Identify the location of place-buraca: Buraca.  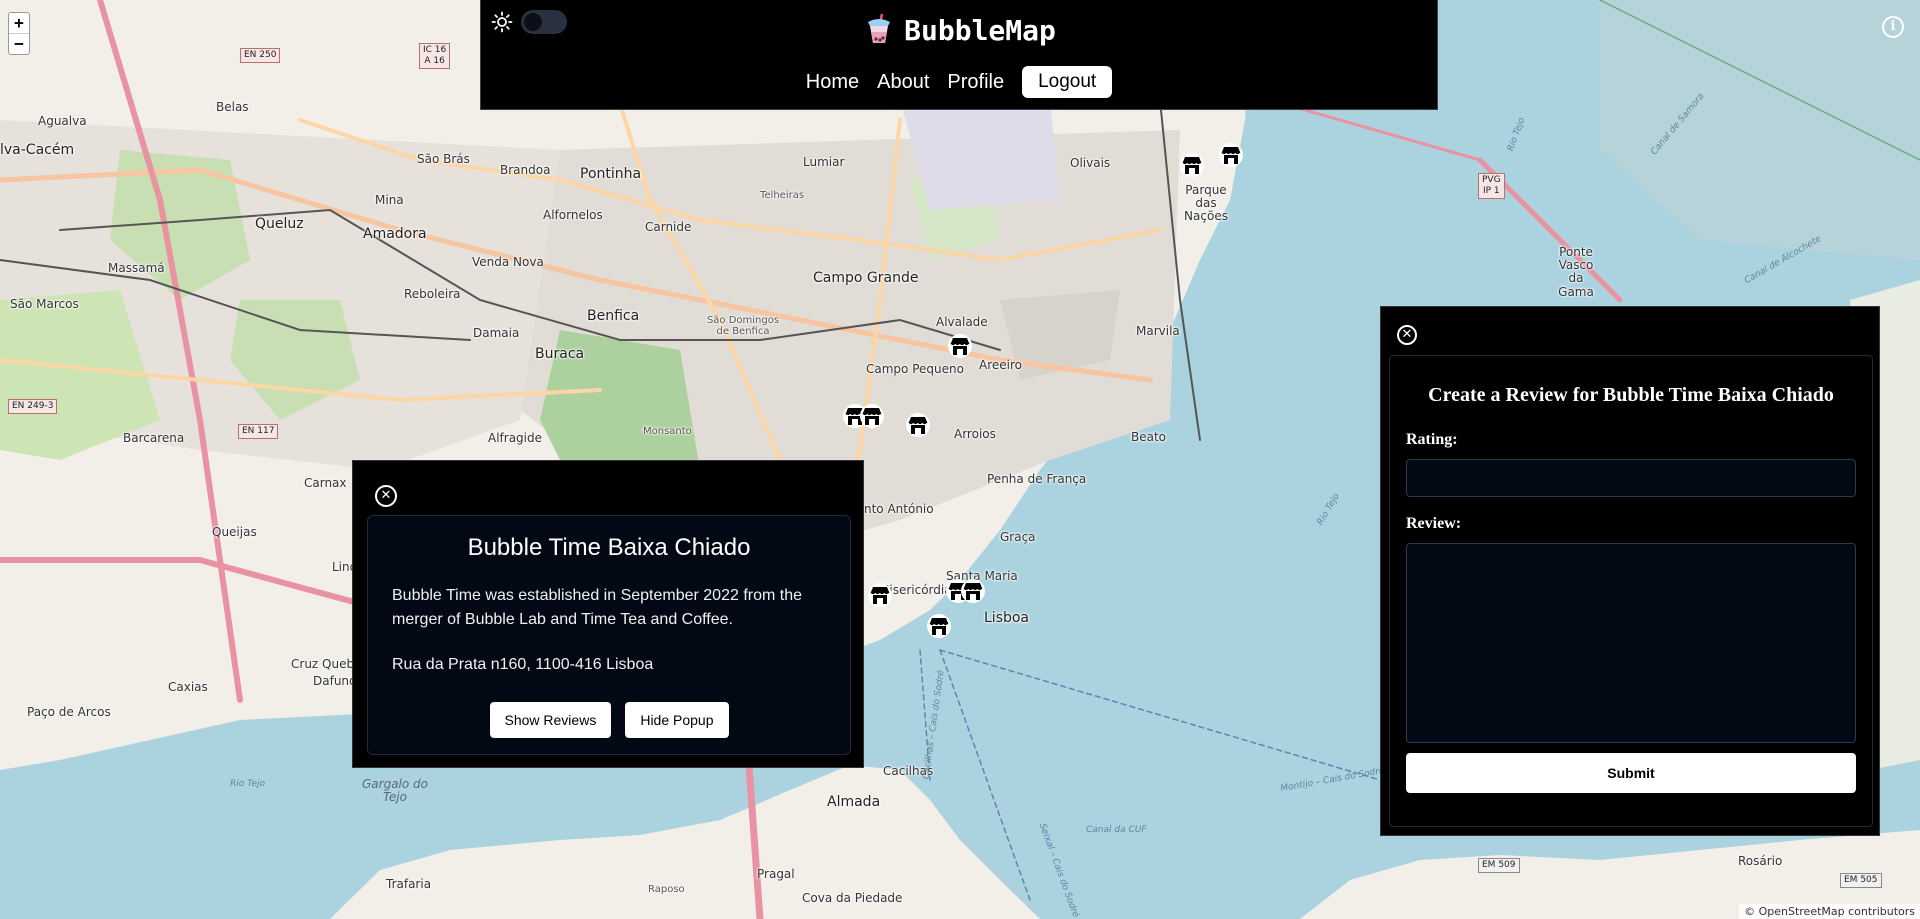
(560, 354).